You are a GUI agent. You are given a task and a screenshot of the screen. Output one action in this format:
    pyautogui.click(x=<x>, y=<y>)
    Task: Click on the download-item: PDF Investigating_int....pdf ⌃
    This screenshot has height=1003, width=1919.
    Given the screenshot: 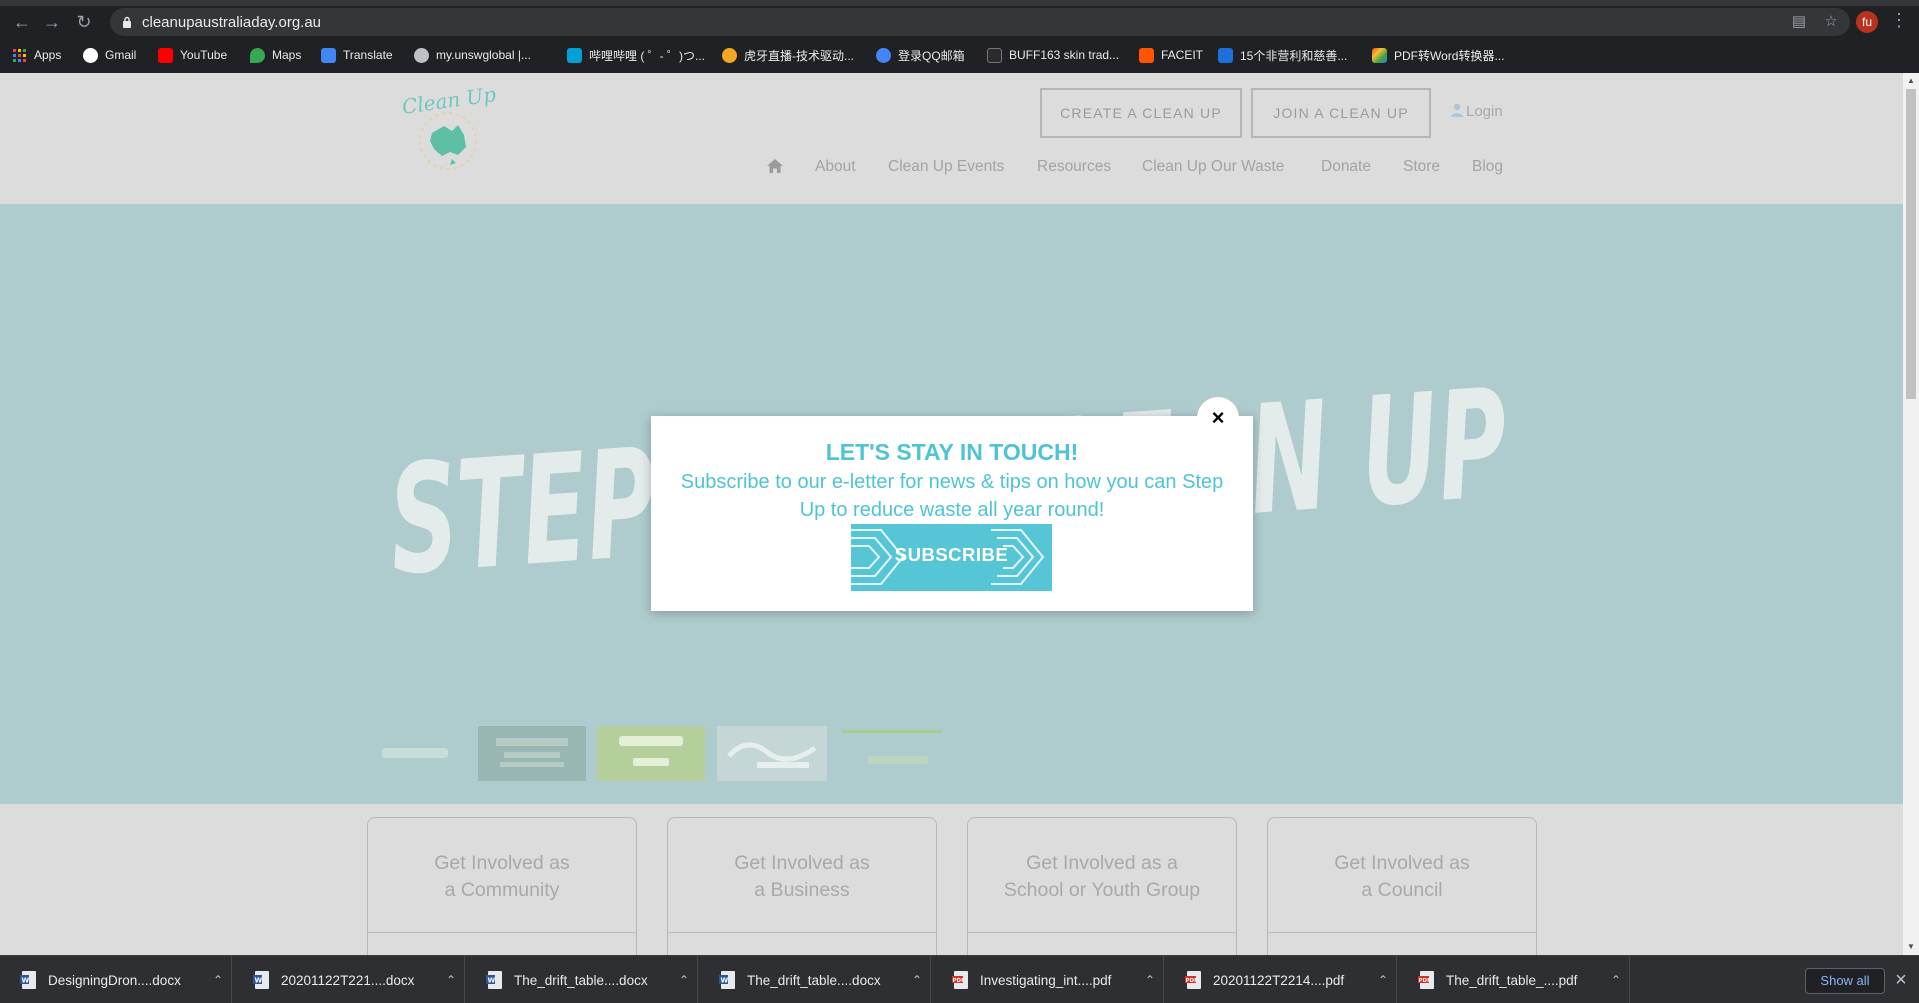 What is the action you would take?
    pyautogui.click(x=1048, y=979)
    